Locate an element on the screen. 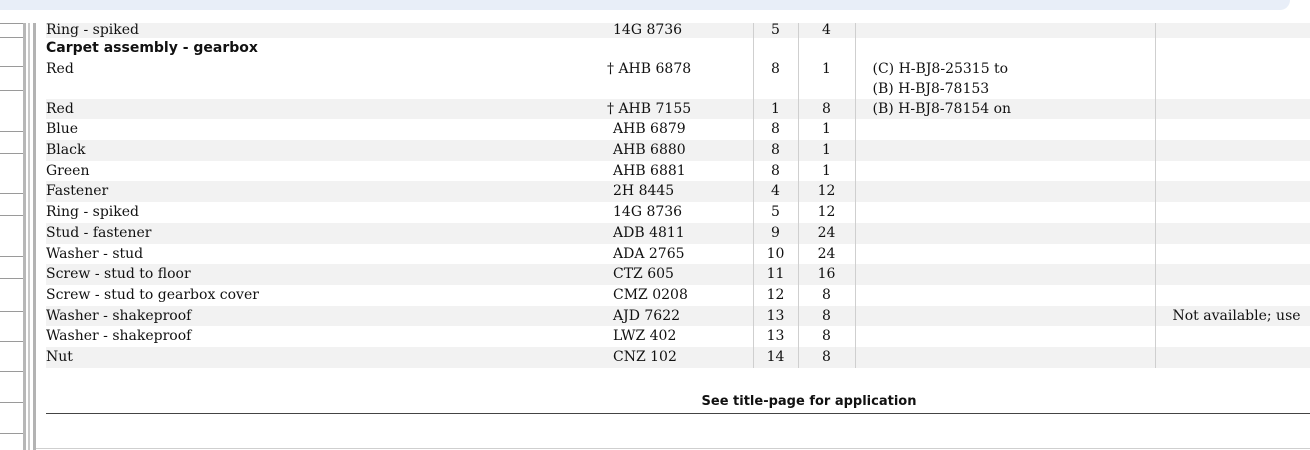  change-point-cell: (B) H-BJ8-78154 on is located at coordinates (1004, 109).